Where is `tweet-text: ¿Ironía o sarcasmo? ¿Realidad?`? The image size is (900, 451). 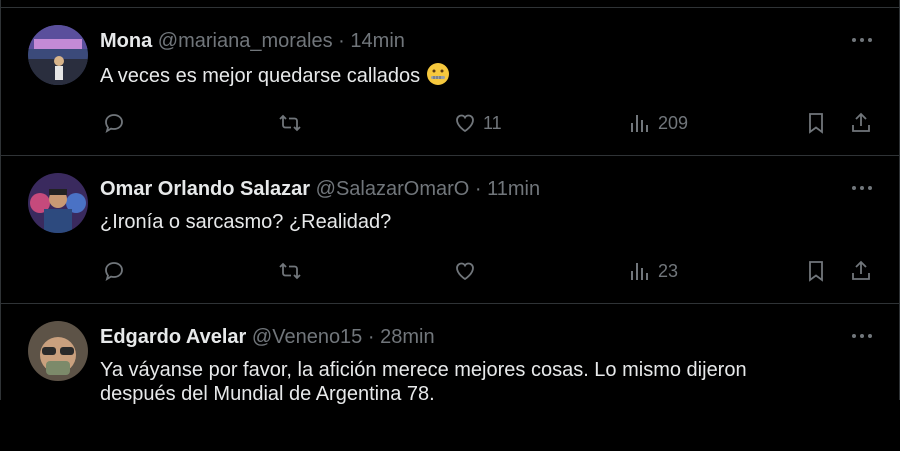
tweet-text: ¿Ironía o sarcasmo? ¿Realidad? is located at coordinates (245, 222).